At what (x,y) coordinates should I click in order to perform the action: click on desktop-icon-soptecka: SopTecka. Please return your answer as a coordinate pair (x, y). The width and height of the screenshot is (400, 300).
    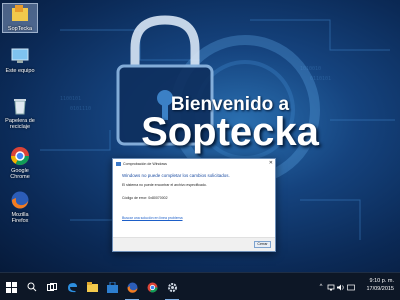
    Looking at the image, I should click on (20, 18).